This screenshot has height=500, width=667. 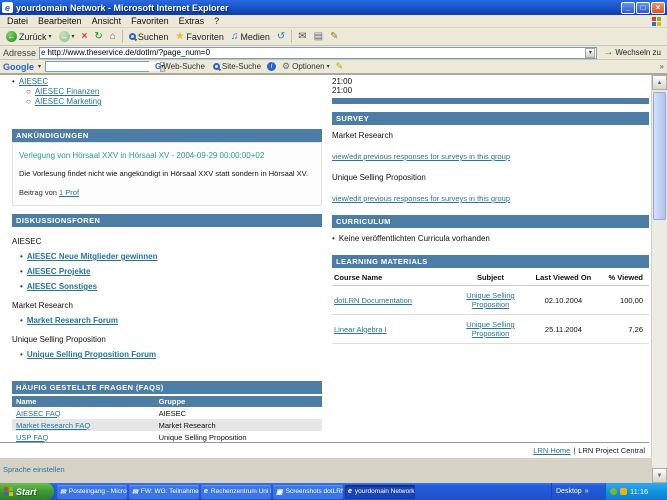 I want to click on faq-link: USP FAQ, so click(x=32, y=437).